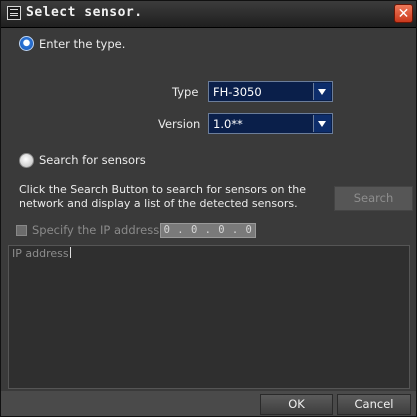 The height and width of the screenshot is (417, 417). Describe the element at coordinates (374, 404) in the screenshot. I see `cancel-button: Cancel` at that location.